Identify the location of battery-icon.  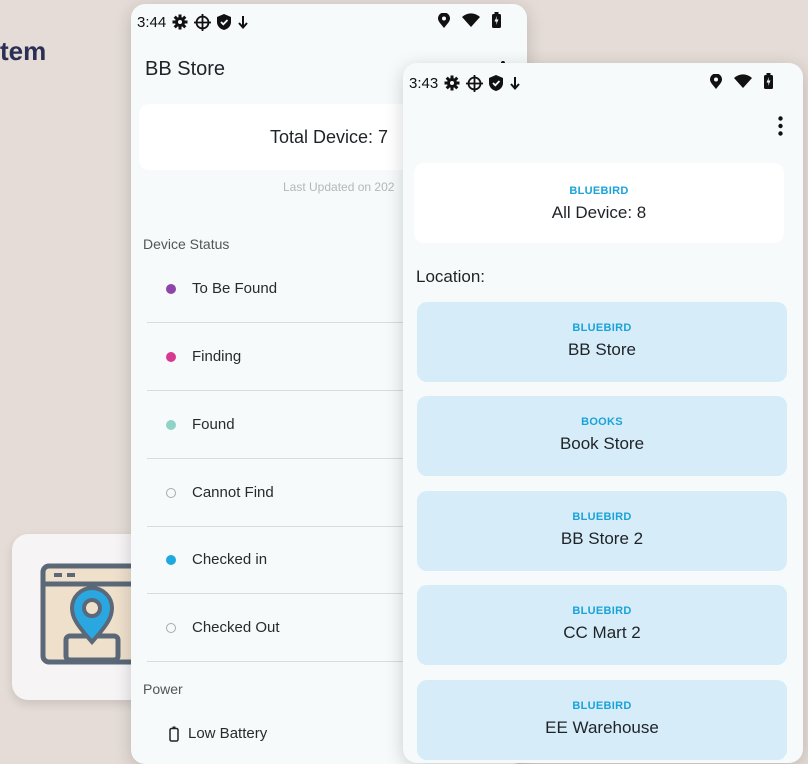
(174, 734).